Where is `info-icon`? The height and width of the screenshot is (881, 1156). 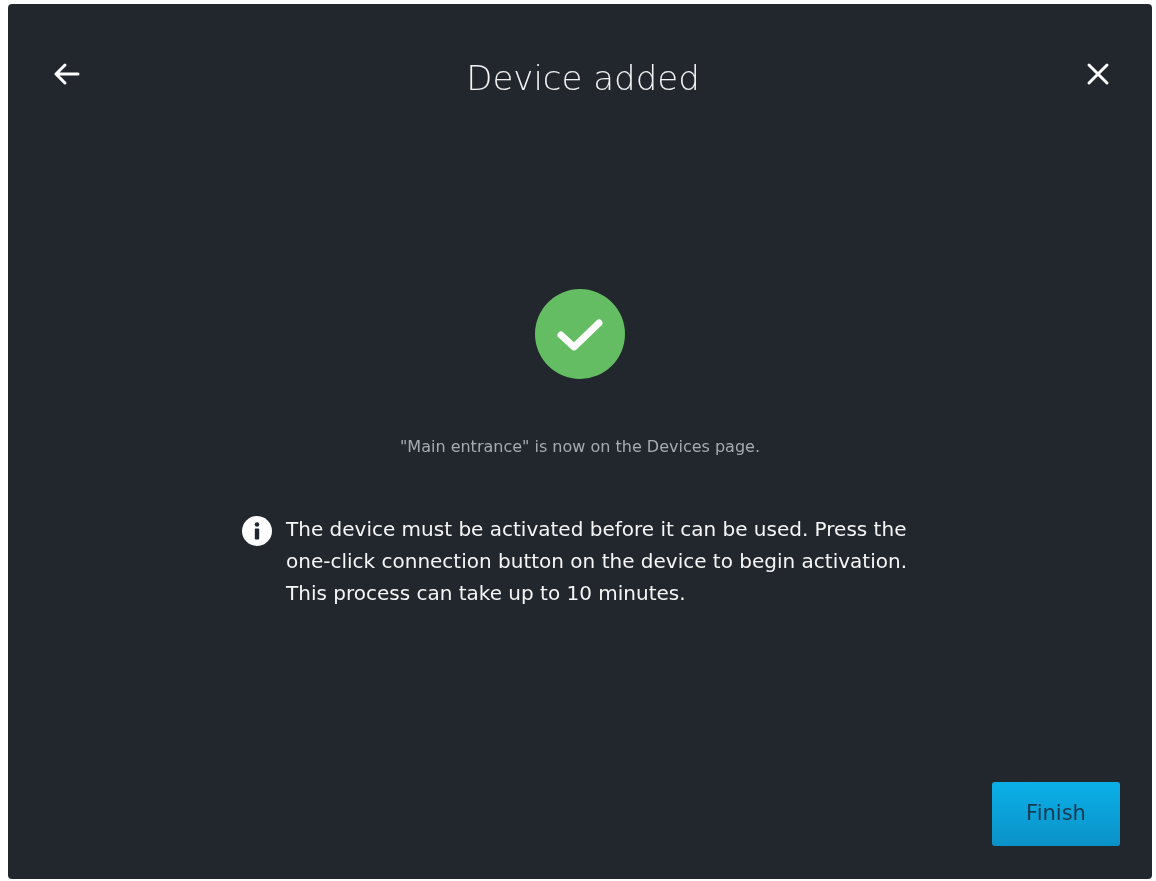 info-icon is located at coordinates (257, 531).